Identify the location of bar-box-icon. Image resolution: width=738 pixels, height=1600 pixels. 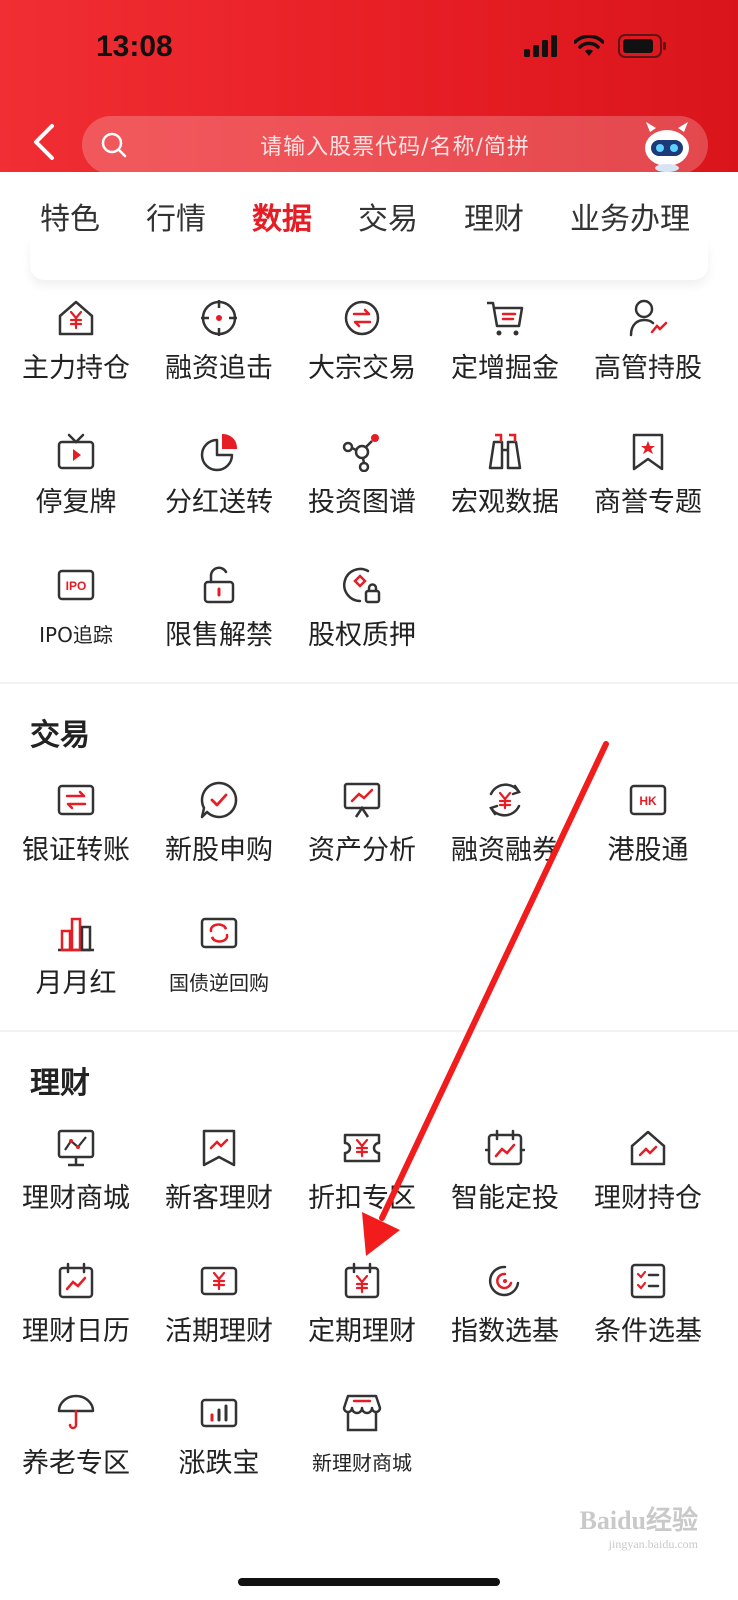
(219, 1413).